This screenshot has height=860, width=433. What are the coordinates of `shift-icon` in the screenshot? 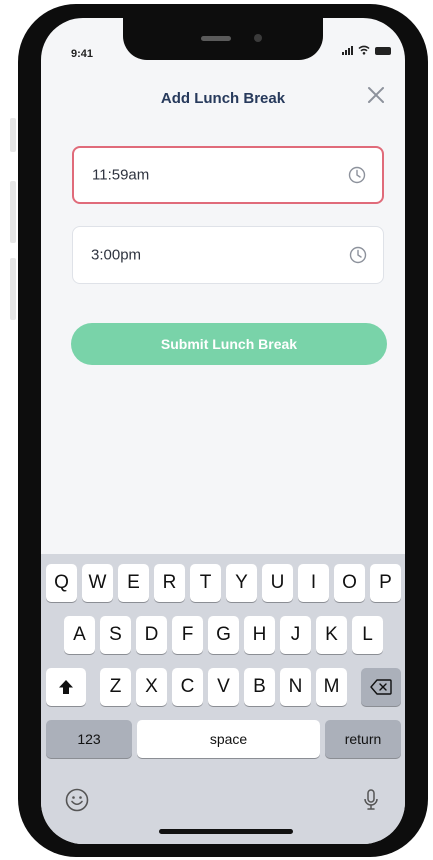 It's located at (66, 687).